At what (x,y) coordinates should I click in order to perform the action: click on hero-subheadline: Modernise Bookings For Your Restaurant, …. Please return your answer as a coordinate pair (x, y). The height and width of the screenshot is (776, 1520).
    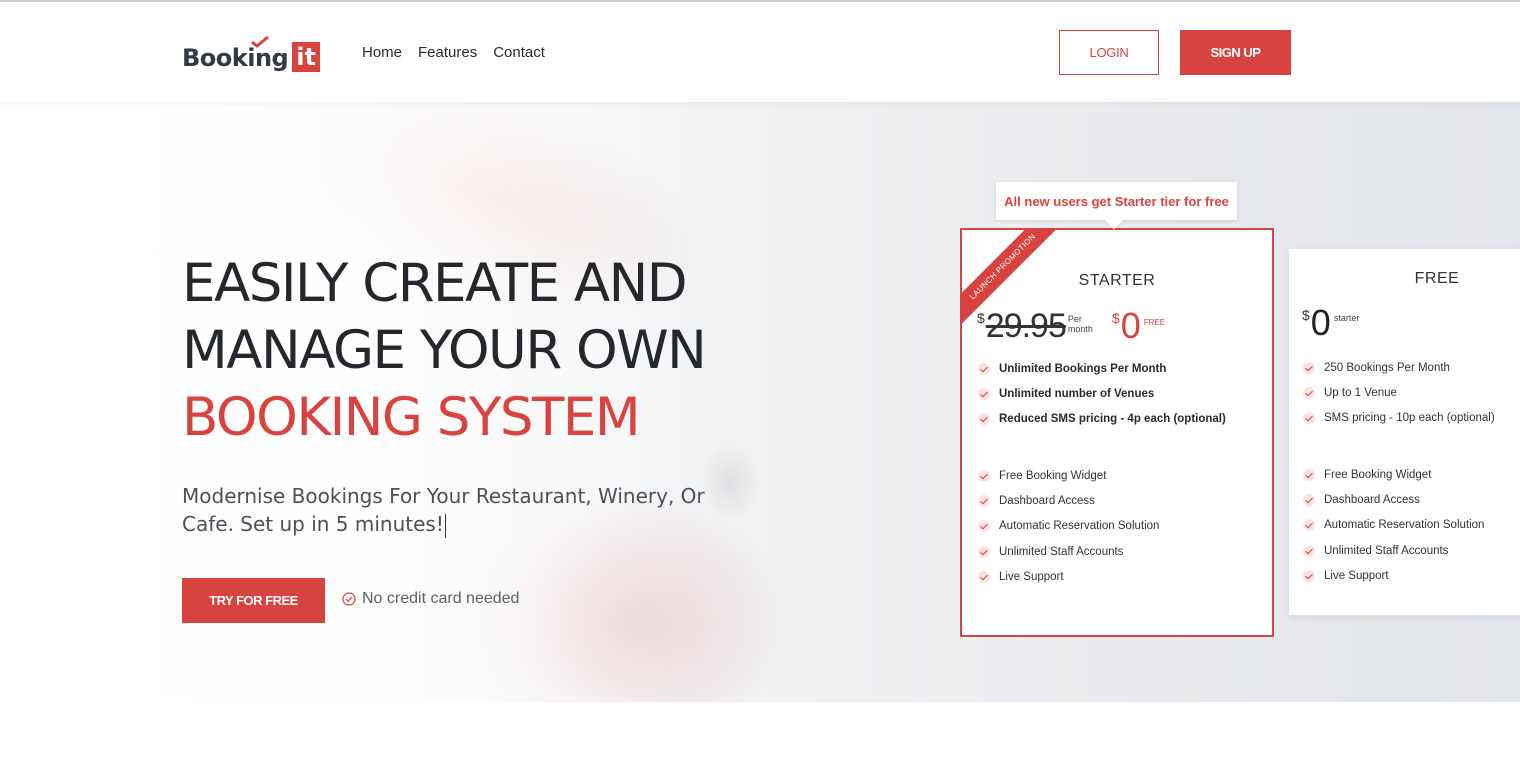
    Looking at the image, I should click on (462, 510).